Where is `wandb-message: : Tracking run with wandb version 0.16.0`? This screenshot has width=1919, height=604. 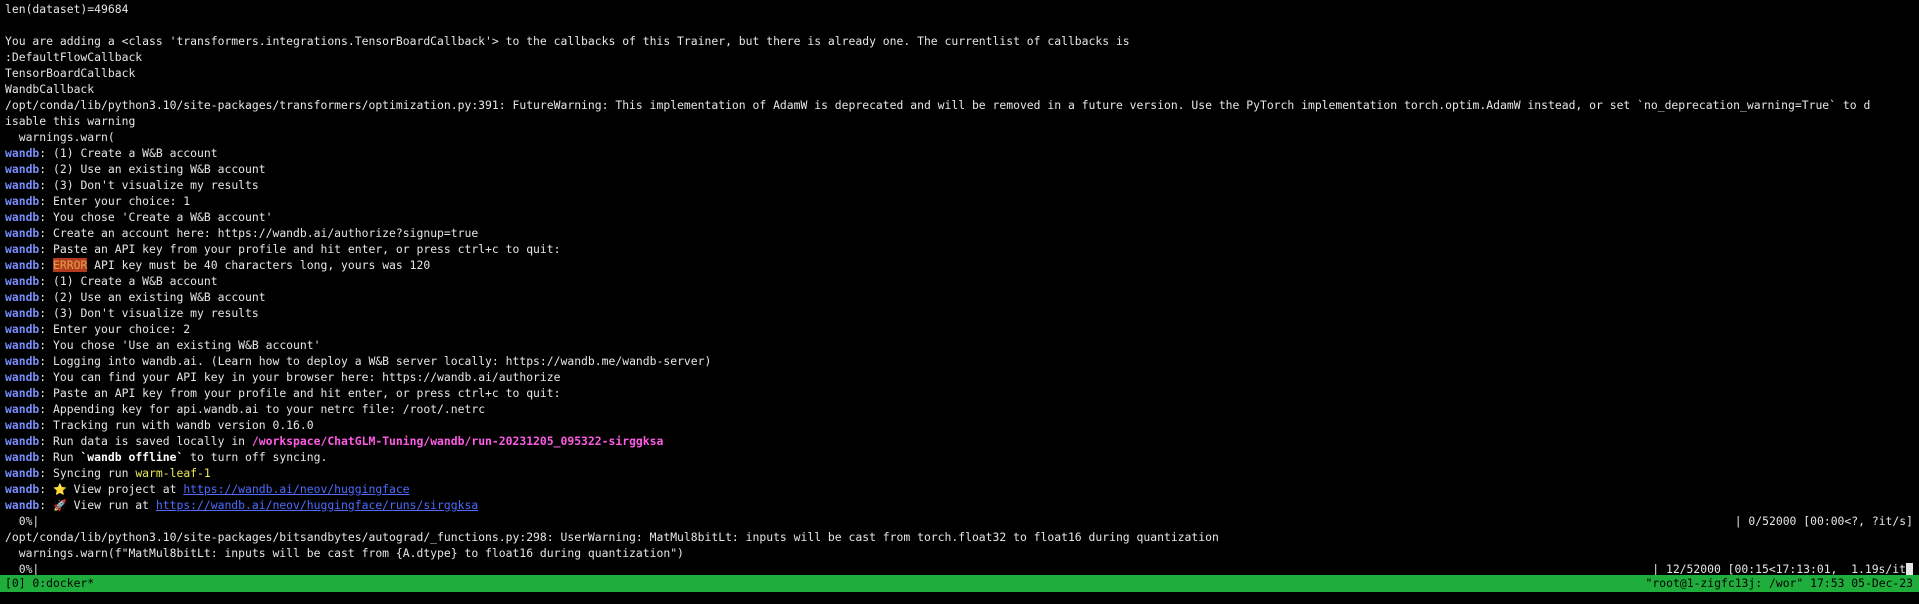
wandb-message: : Tracking run with wandb version 0.16.0 is located at coordinates (176, 425).